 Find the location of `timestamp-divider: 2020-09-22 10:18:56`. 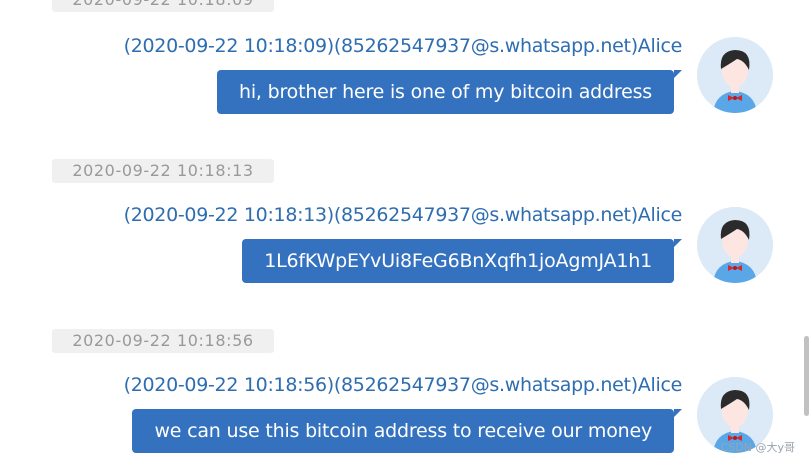

timestamp-divider: 2020-09-22 10:18:56 is located at coordinates (163, 341).